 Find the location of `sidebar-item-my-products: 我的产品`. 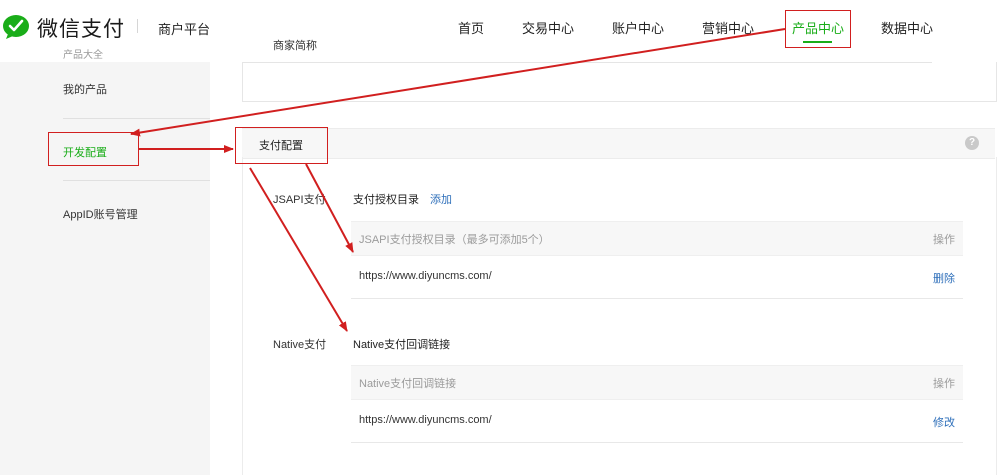

sidebar-item-my-products: 我的产品 is located at coordinates (85, 89).